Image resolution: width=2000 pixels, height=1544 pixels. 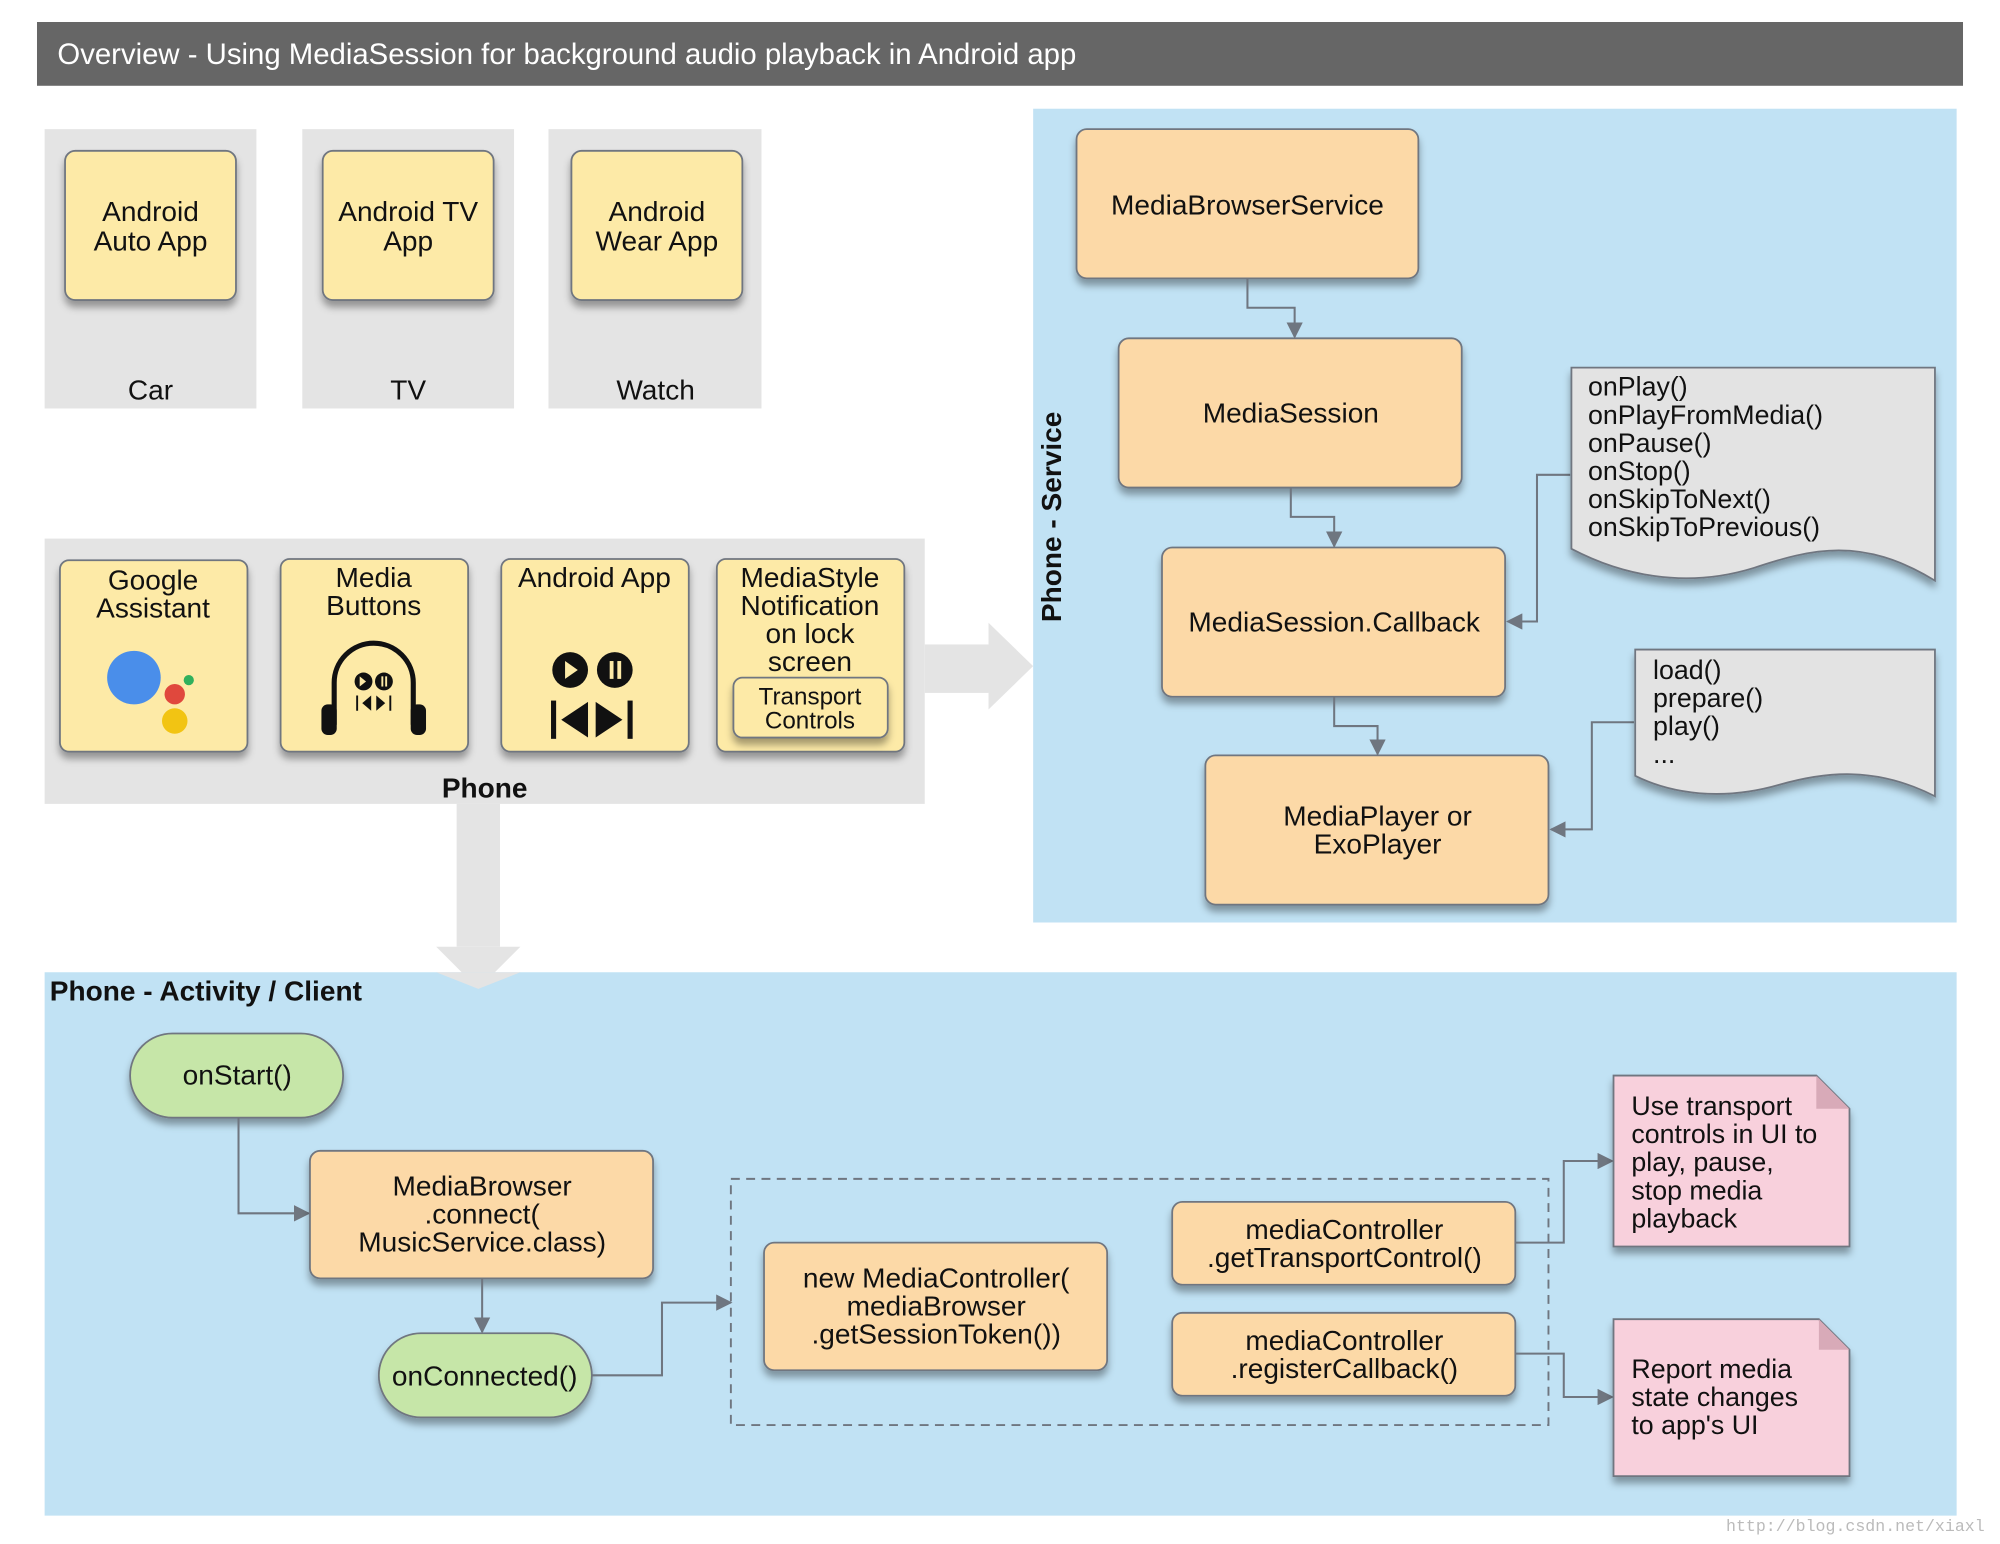 I want to click on onstart-label: onStart(), so click(x=237, y=1075).